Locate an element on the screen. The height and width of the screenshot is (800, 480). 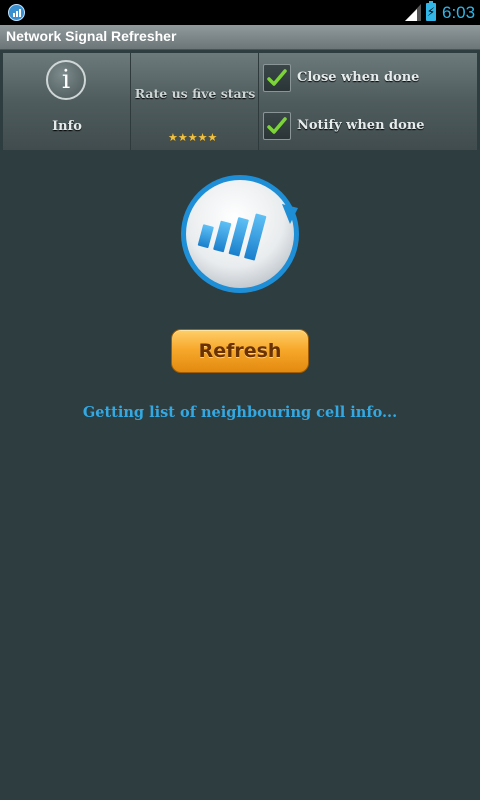
refresh-button: Refresh is located at coordinates (240, 351).